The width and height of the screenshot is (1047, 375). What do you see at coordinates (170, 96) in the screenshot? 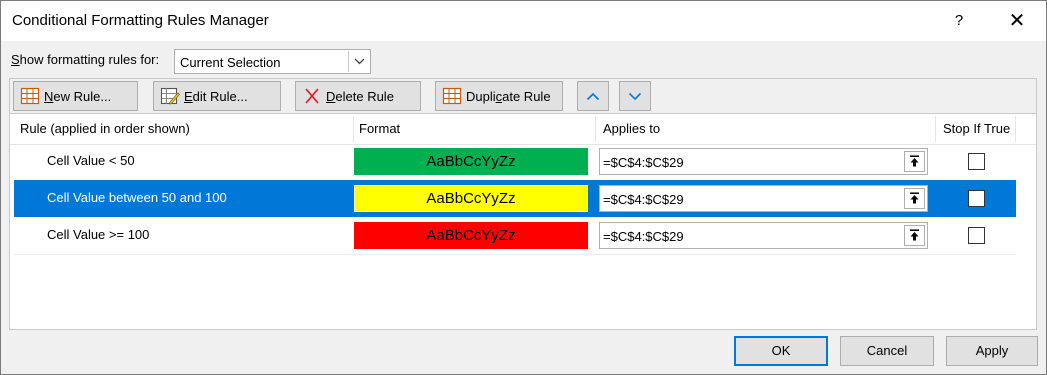
I see `edit-rule-icon` at bounding box center [170, 96].